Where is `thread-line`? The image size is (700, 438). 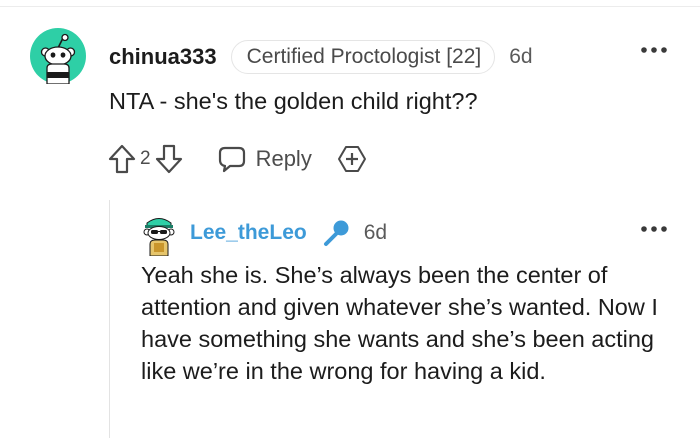 thread-line is located at coordinates (109, 319).